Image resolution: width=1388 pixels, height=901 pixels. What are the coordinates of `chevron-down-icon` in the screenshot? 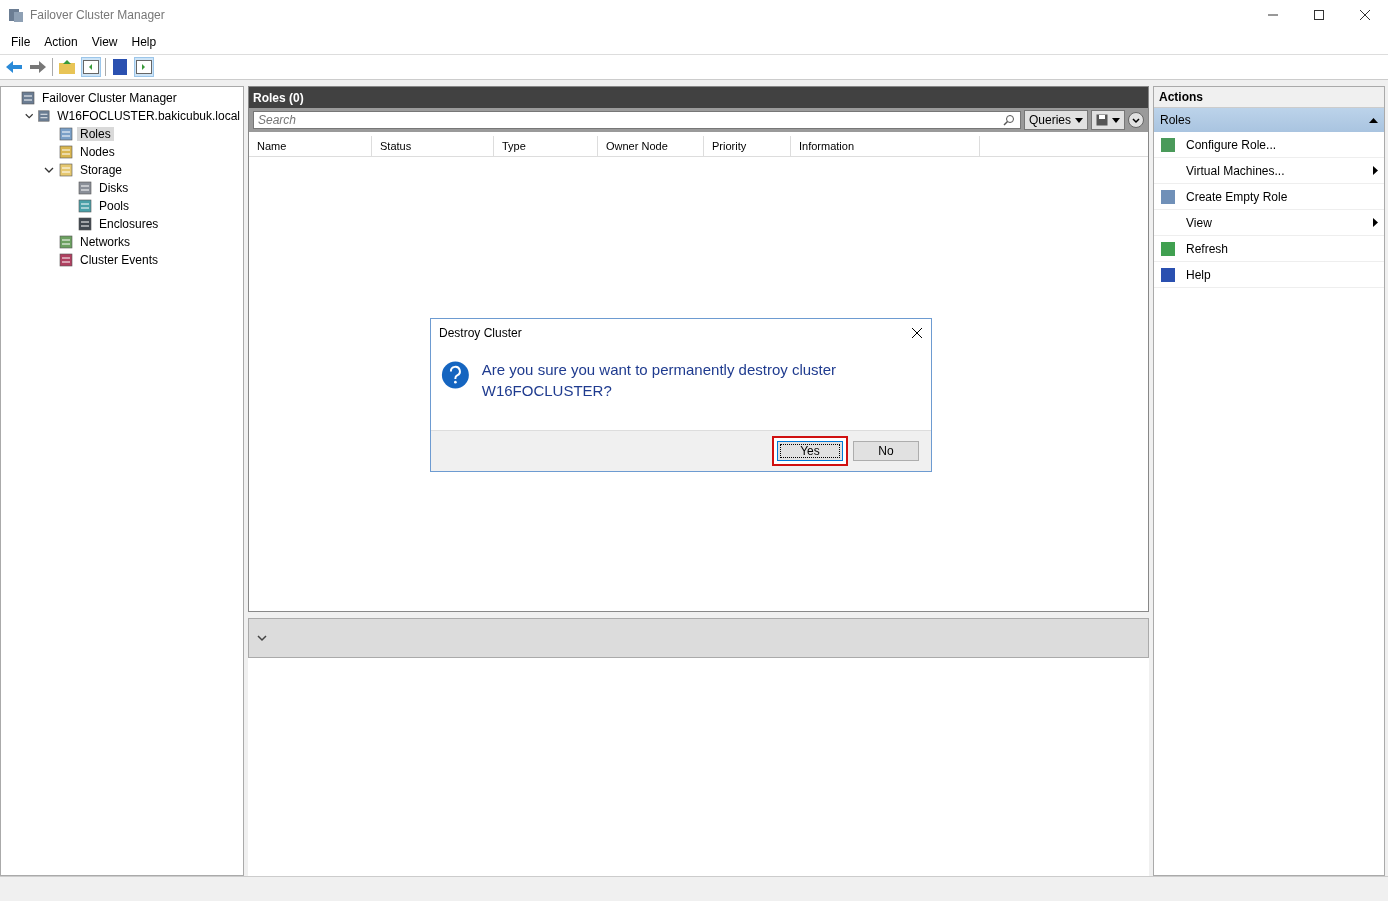 It's located at (262, 638).